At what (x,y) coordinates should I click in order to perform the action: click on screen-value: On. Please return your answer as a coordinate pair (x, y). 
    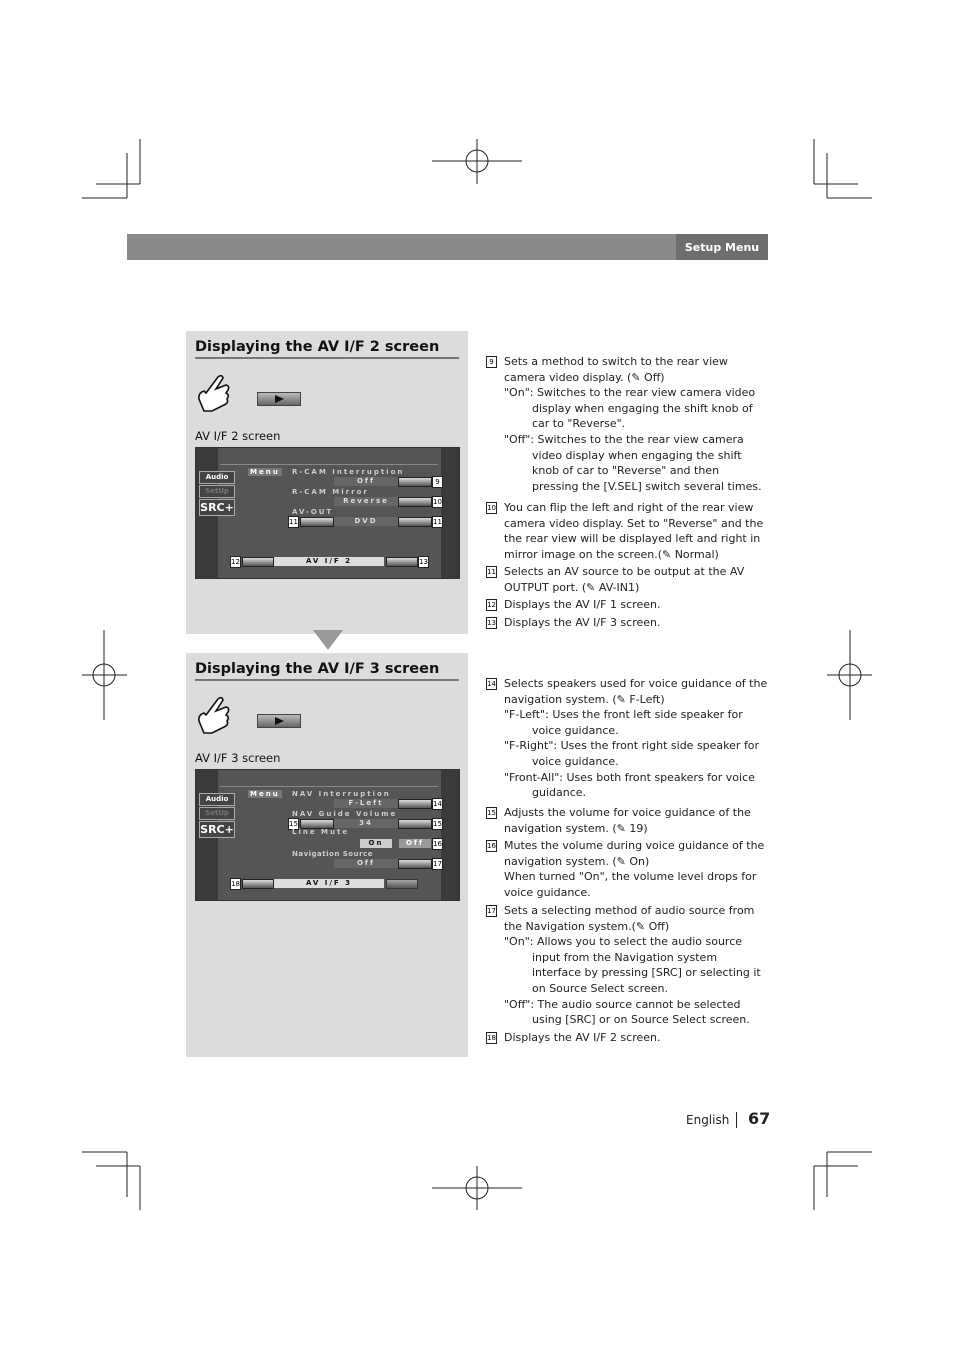
    Looking at the image, I should click on (376, 843).